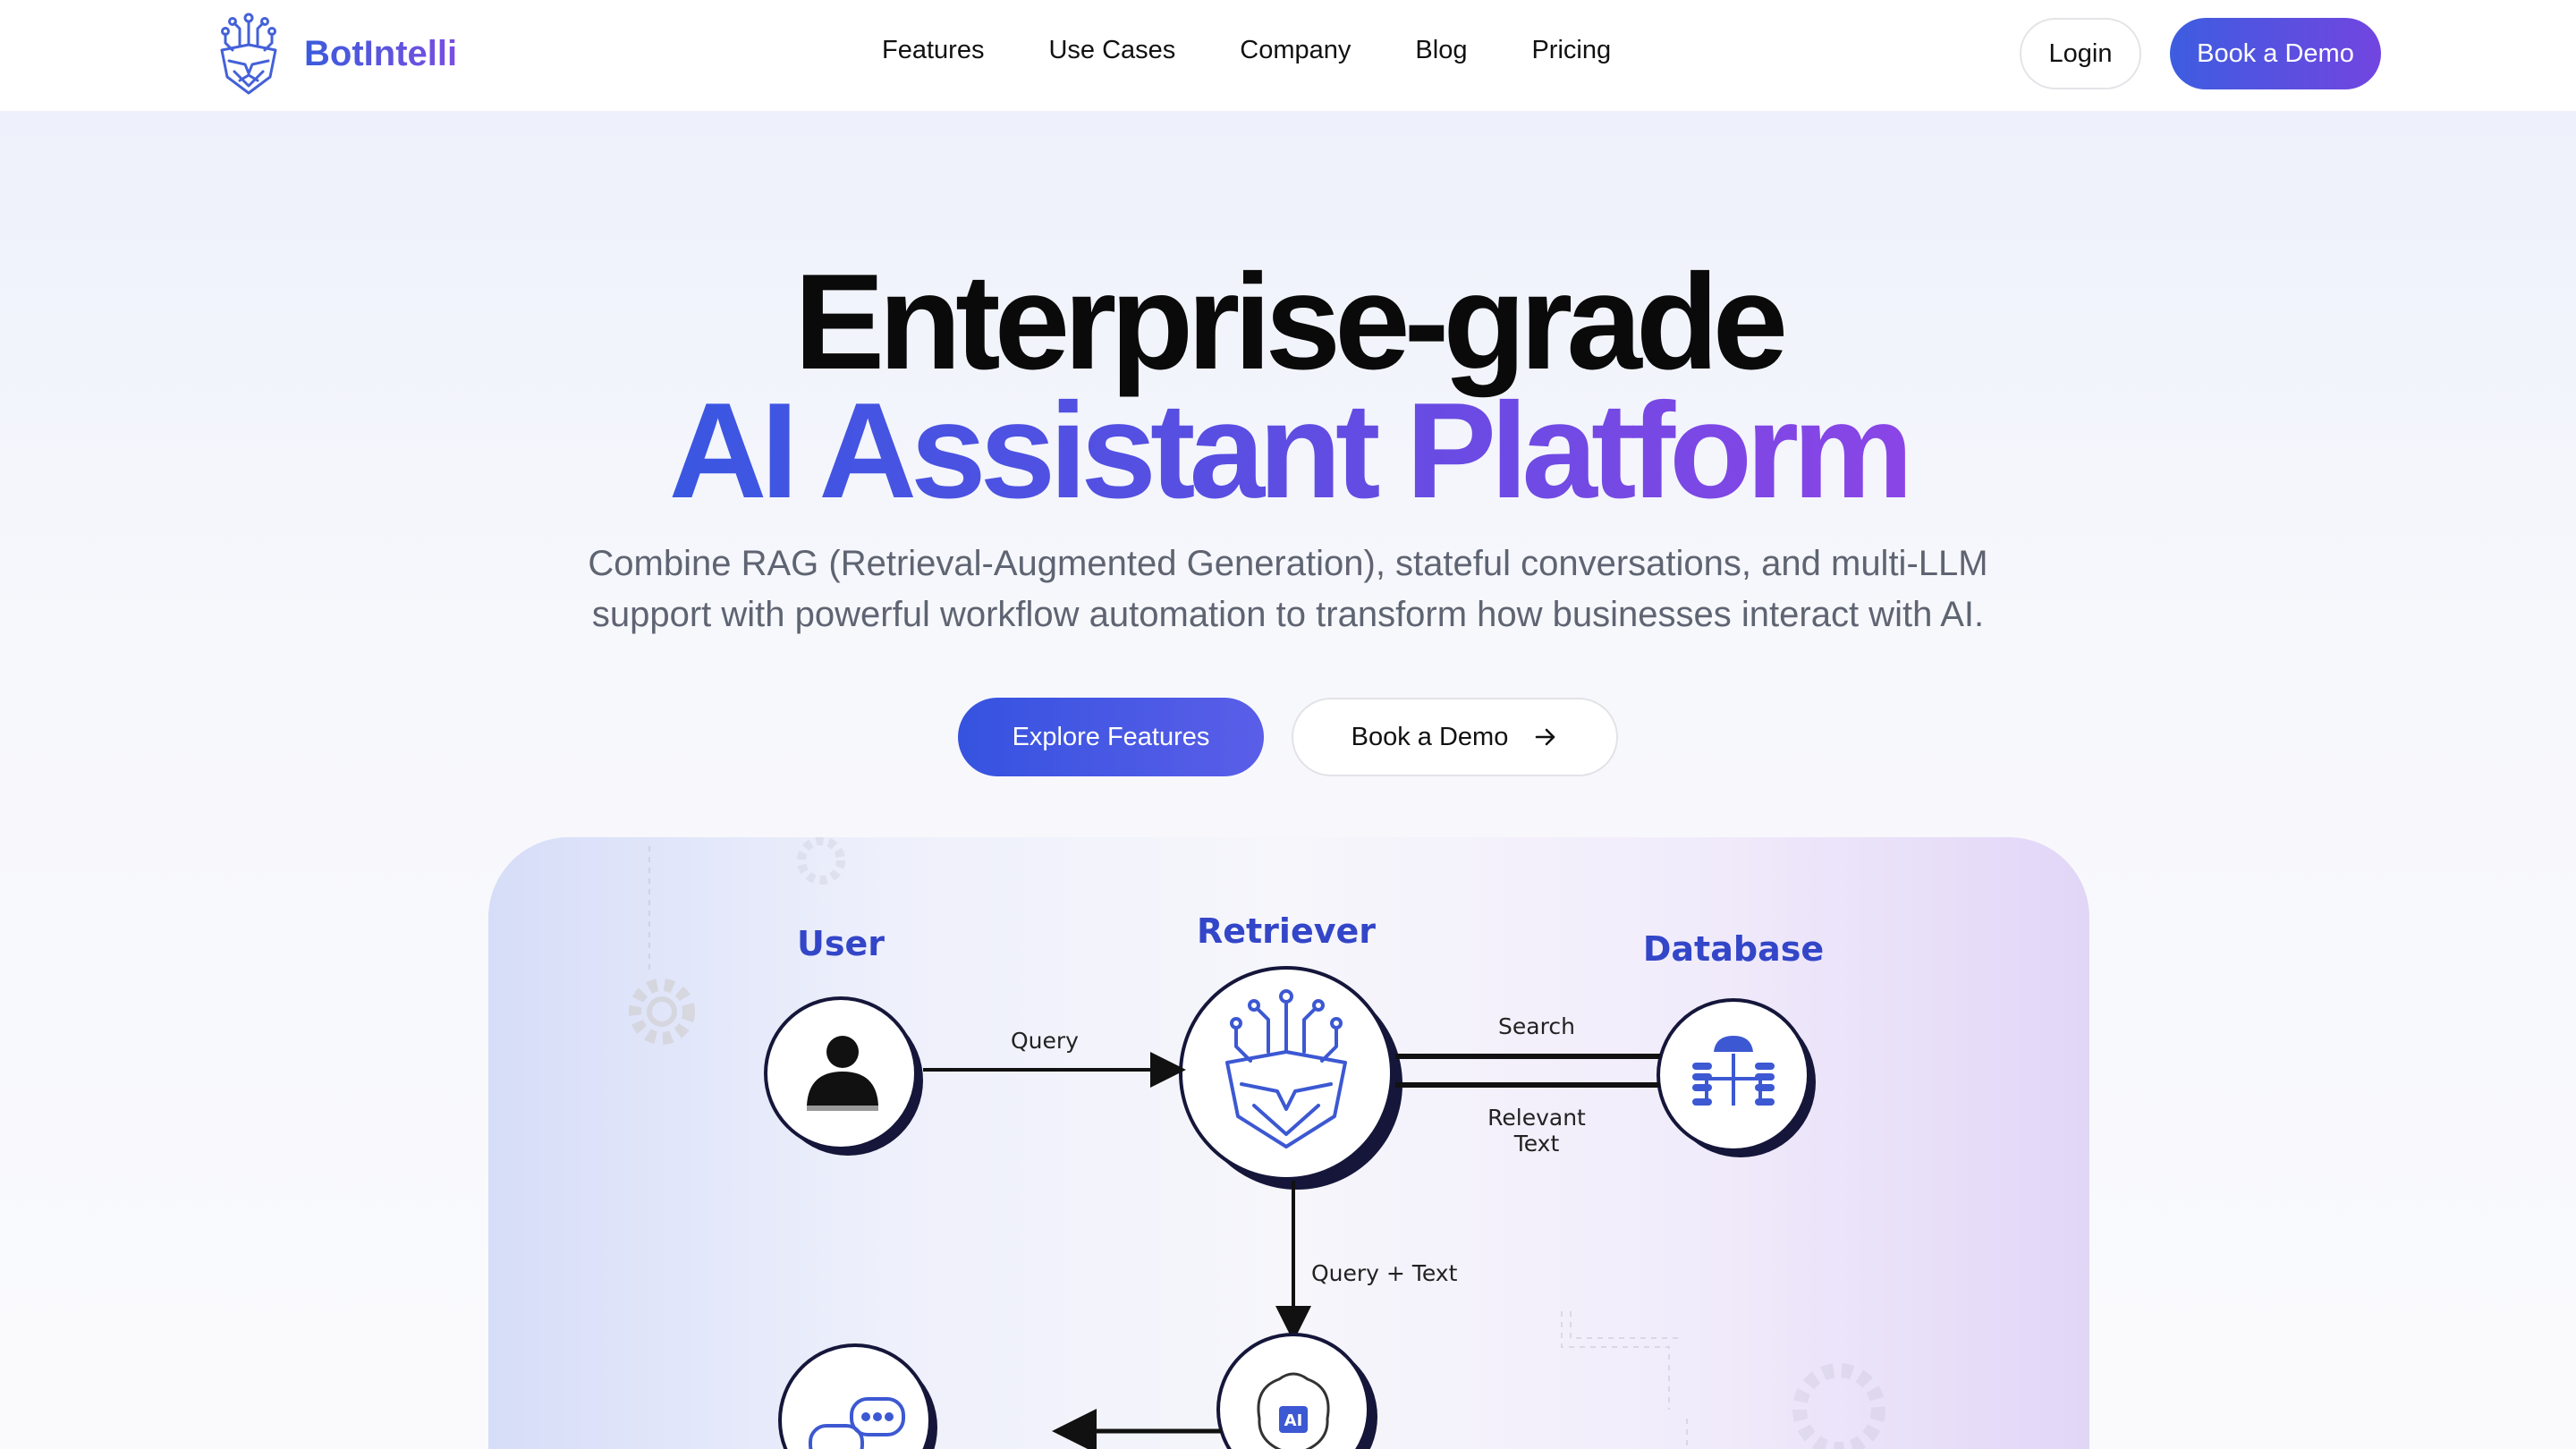  I want to click on database-node, so click(1736, 1077).